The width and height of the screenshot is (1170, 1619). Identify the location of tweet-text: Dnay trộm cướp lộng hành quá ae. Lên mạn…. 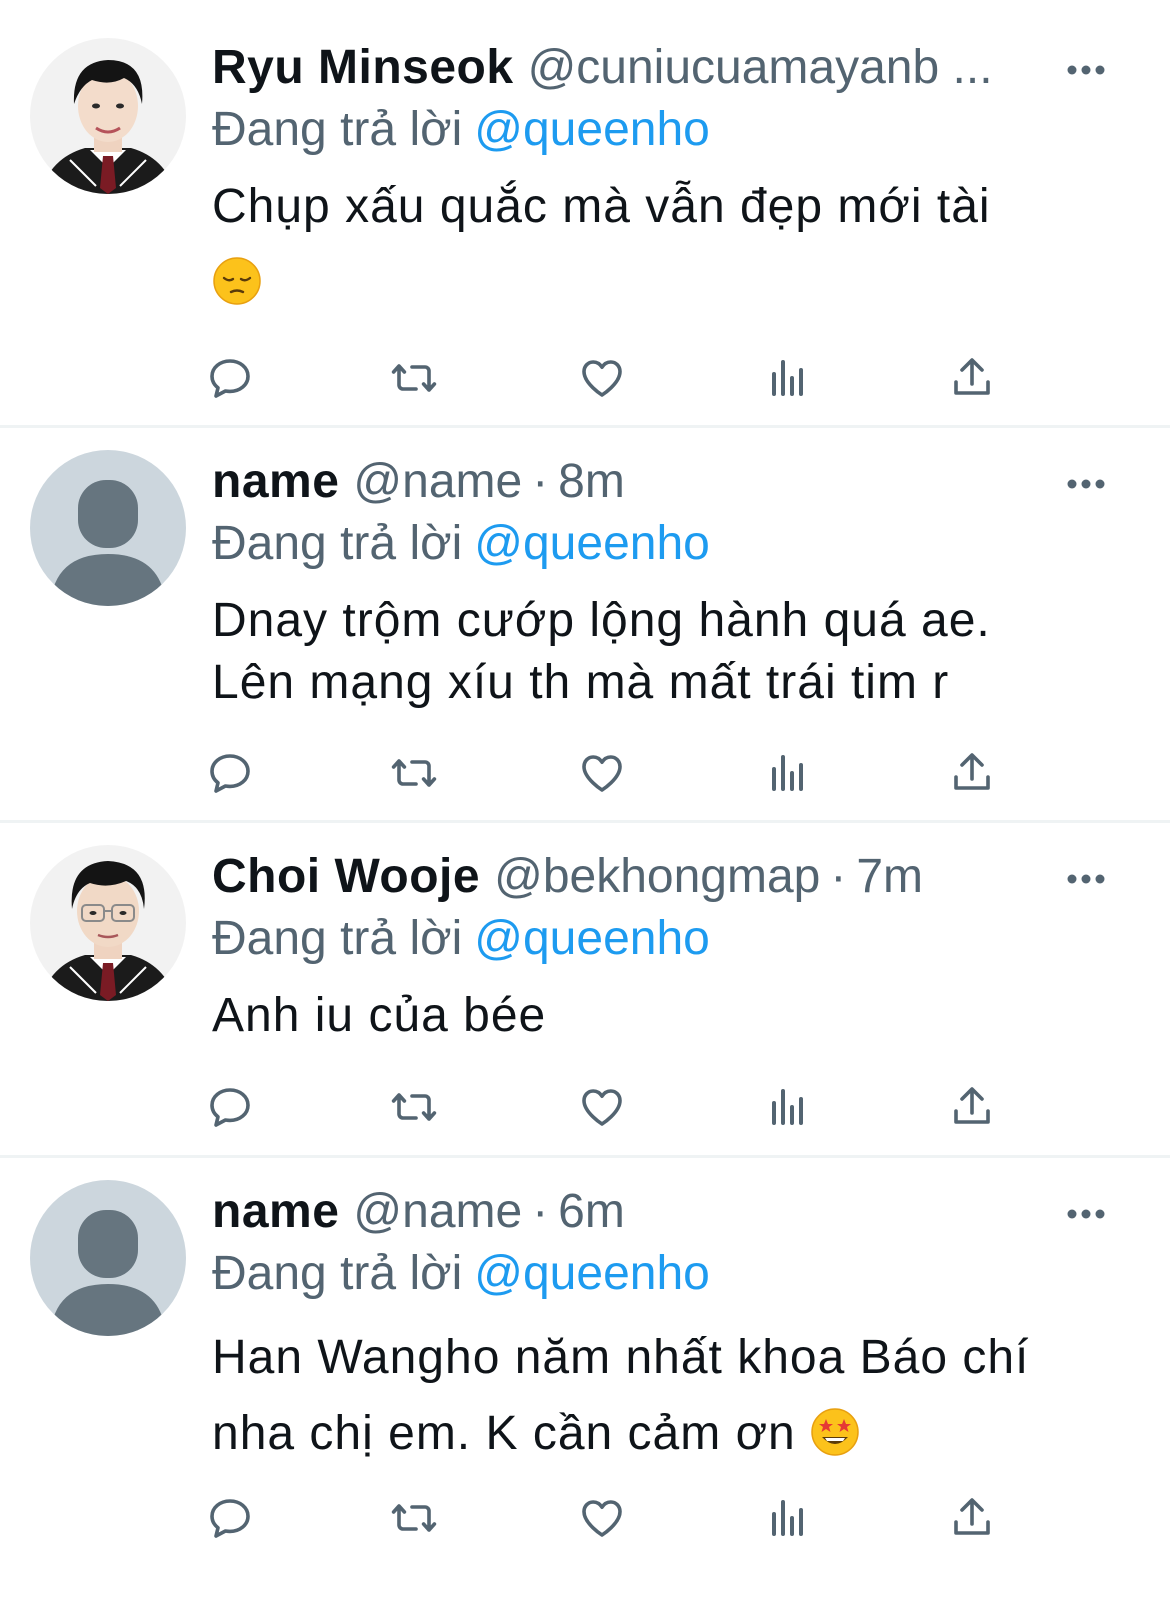
(662, 652).